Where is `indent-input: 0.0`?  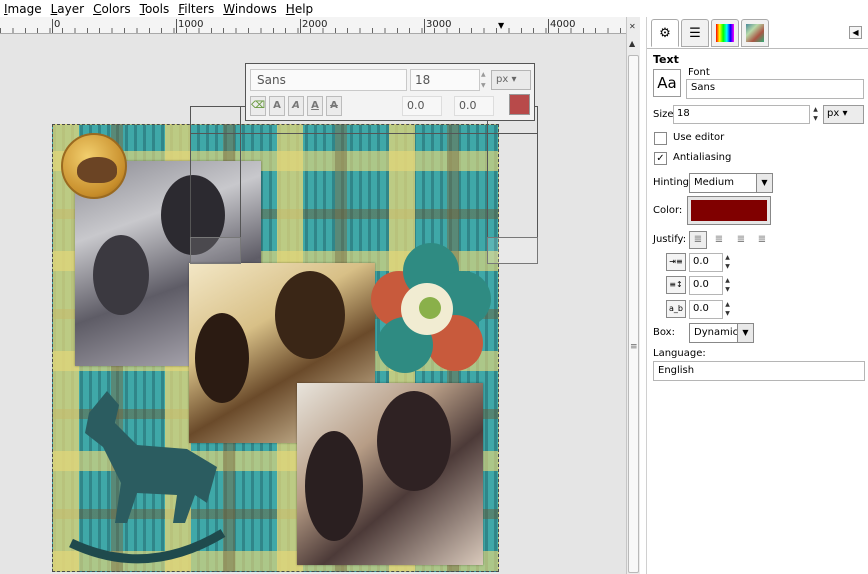
indent-input: 0.0 is located at coordinates (706, 262).